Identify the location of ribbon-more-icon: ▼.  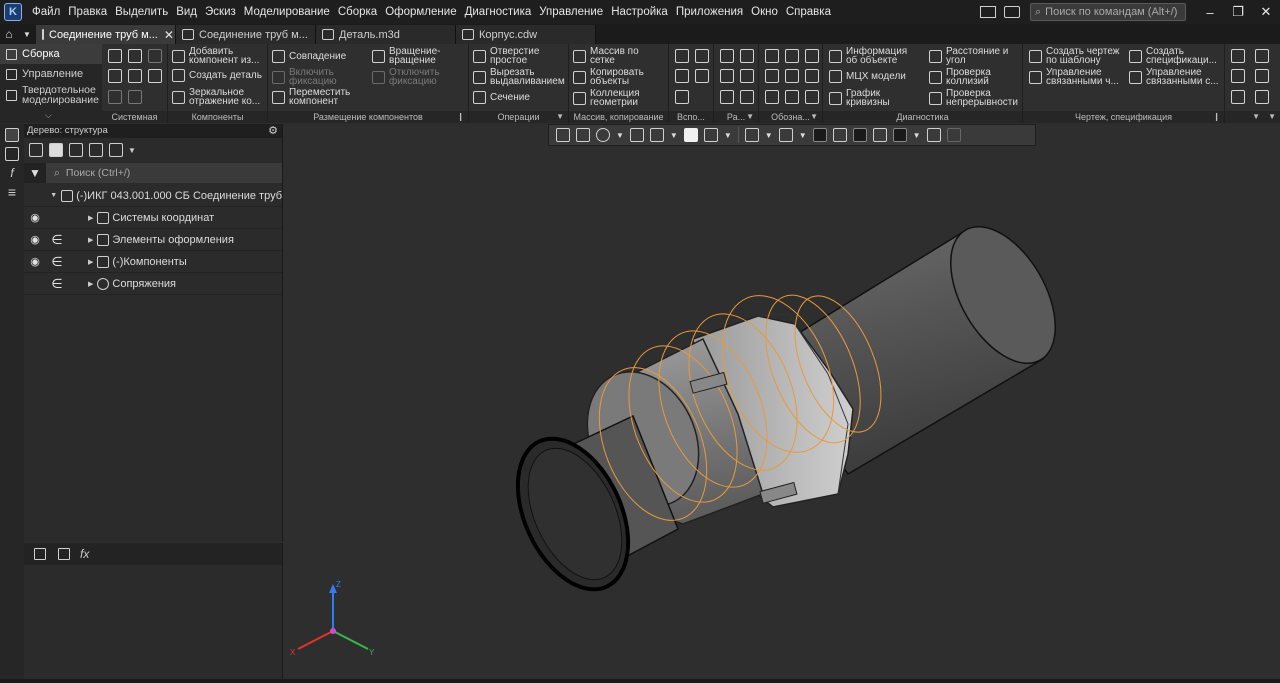
(1272, 117).